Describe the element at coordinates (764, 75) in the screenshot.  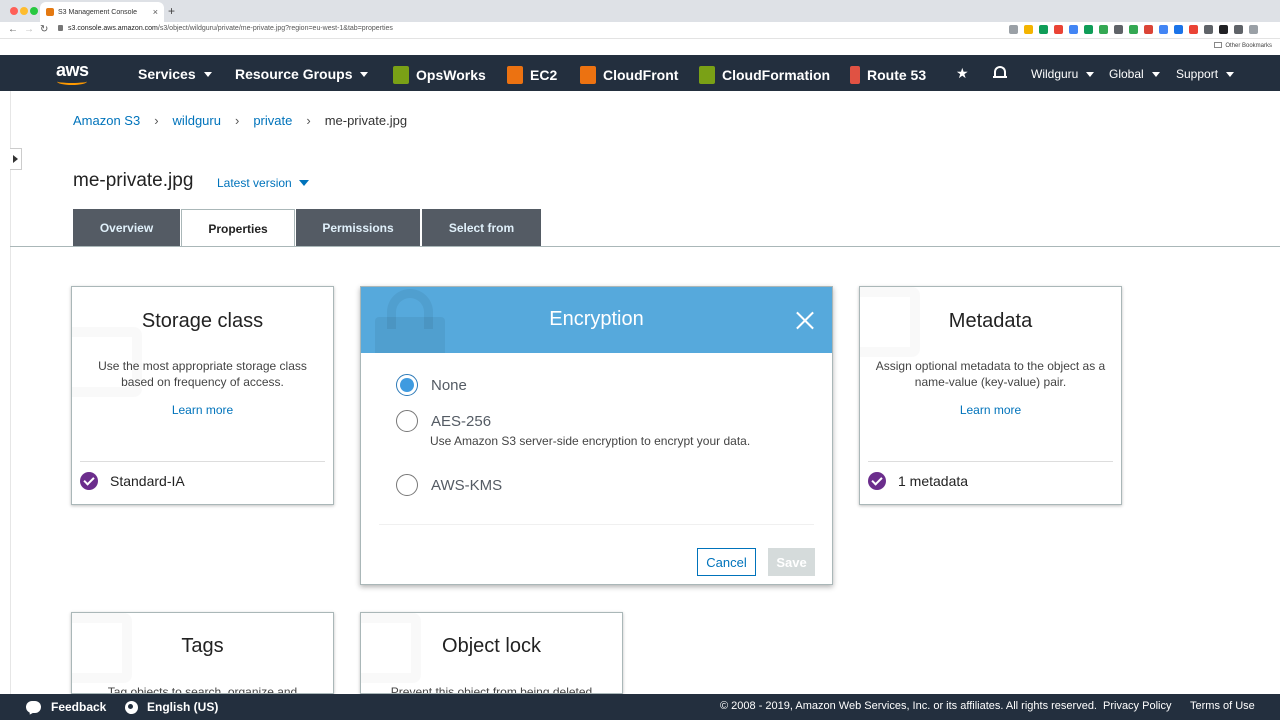
I see `nav-cloudformation: CloudFormation` at that location.